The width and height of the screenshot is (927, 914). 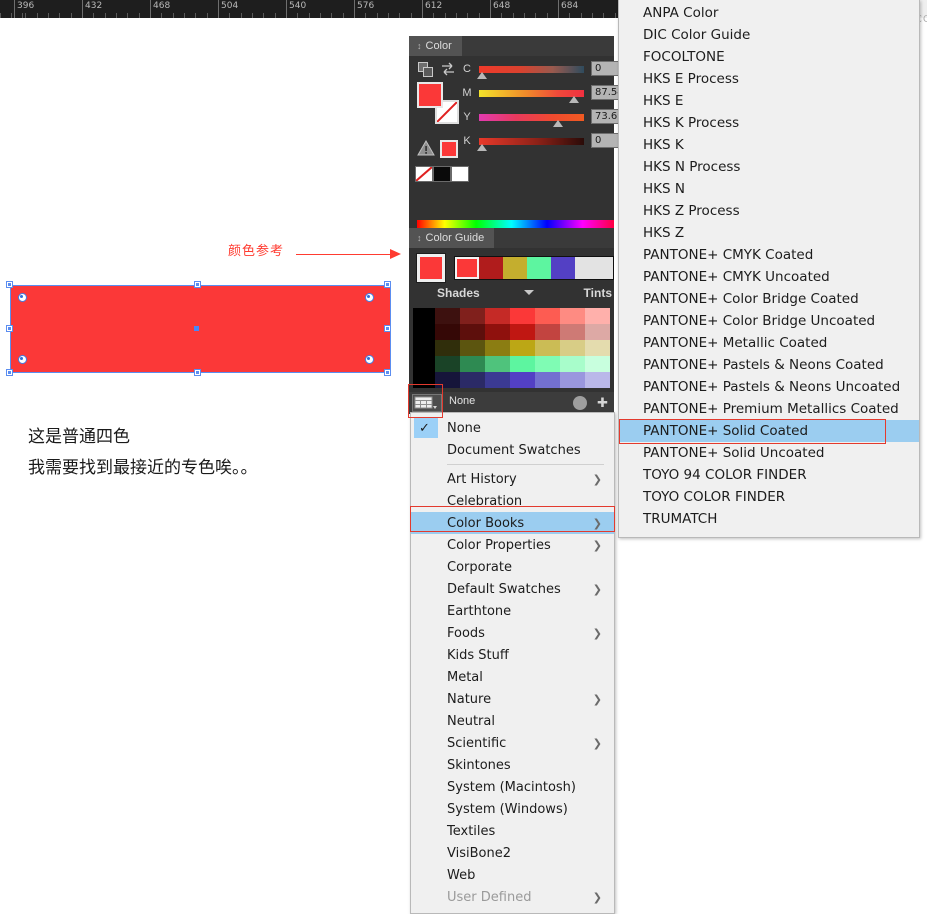 I want to click on submenu-item-trumatch: TRUMATCH, so click(x=769, y=519).